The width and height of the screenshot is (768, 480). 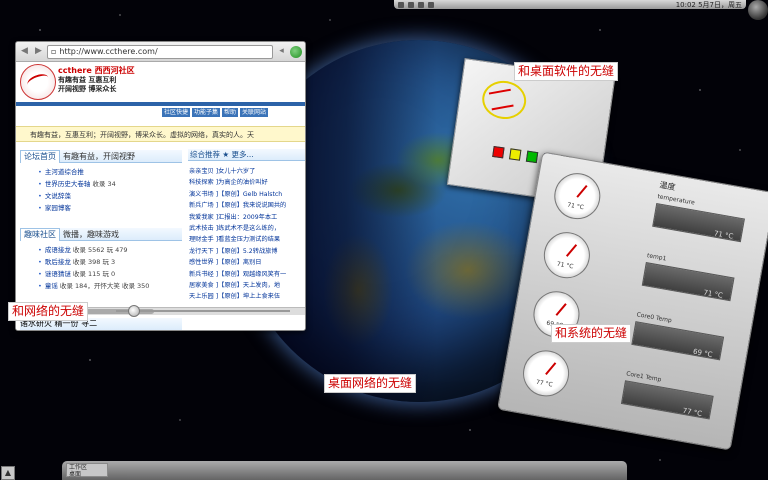 What do you see at coordinates (230, 112) in the screenshot?
I see `nav-link-help: 帮助` at bounding box center [230, 112].